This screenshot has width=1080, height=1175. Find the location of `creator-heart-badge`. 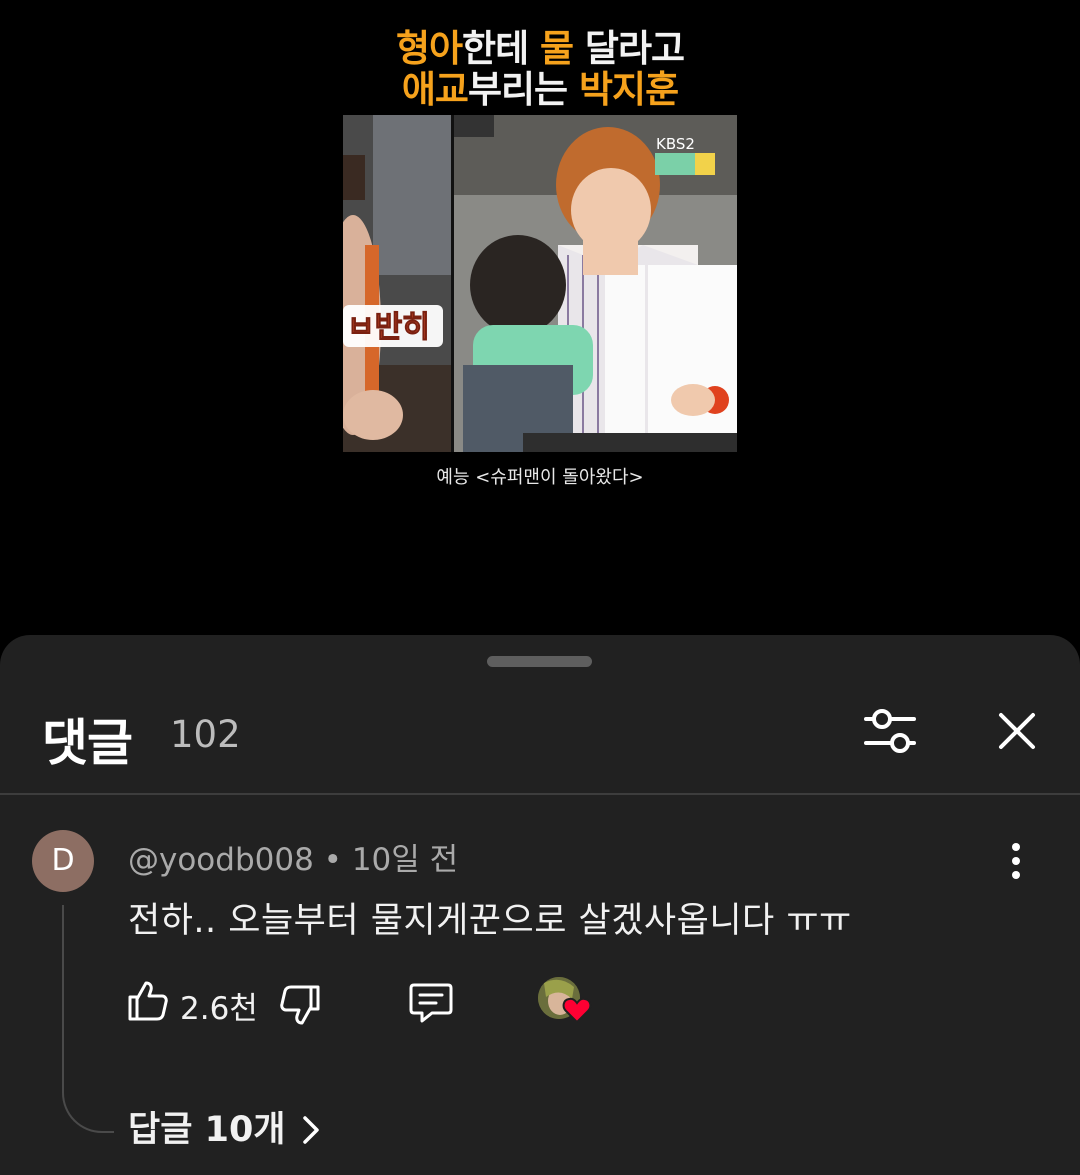

creator-heart-badge is located at coordinates (566, 1005).